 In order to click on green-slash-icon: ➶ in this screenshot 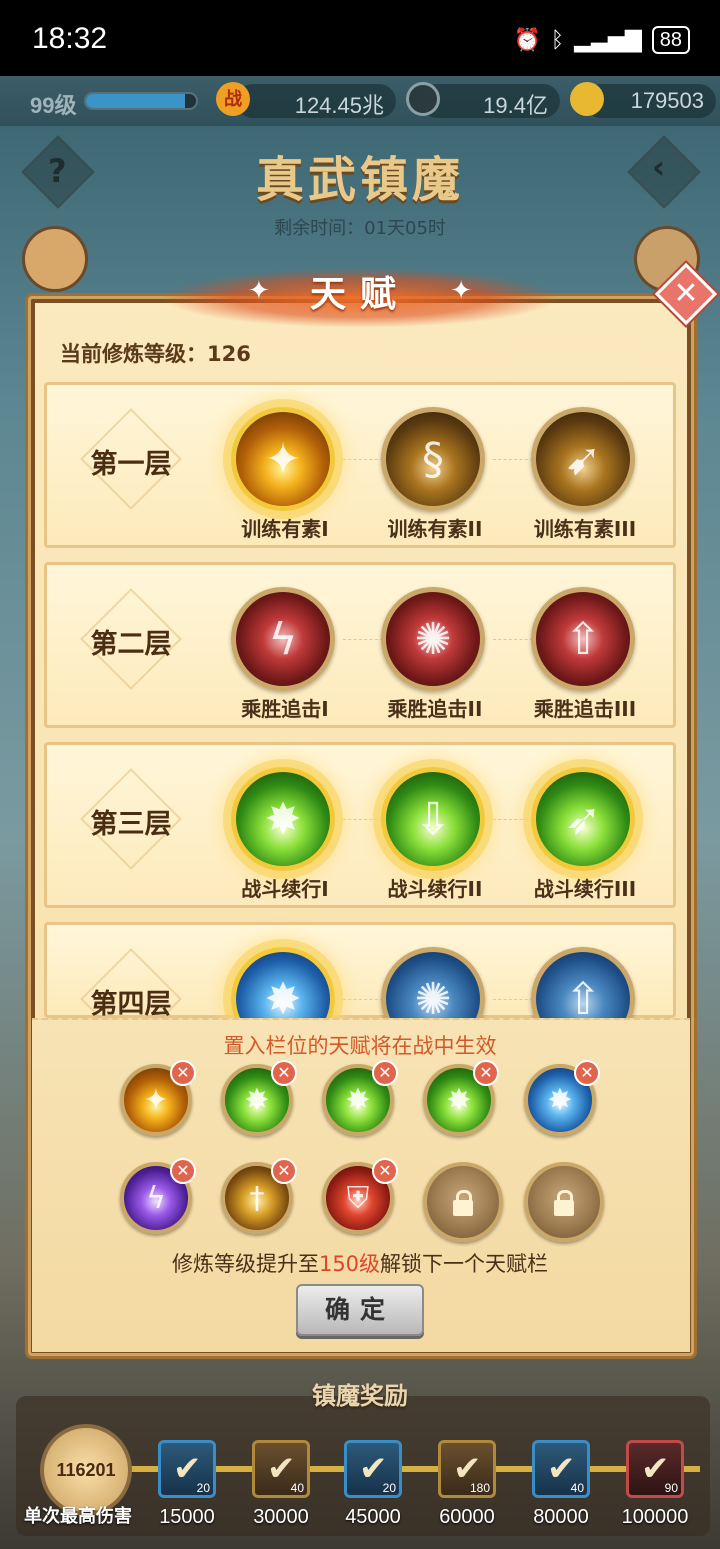, I will do `click(583, 819)`.